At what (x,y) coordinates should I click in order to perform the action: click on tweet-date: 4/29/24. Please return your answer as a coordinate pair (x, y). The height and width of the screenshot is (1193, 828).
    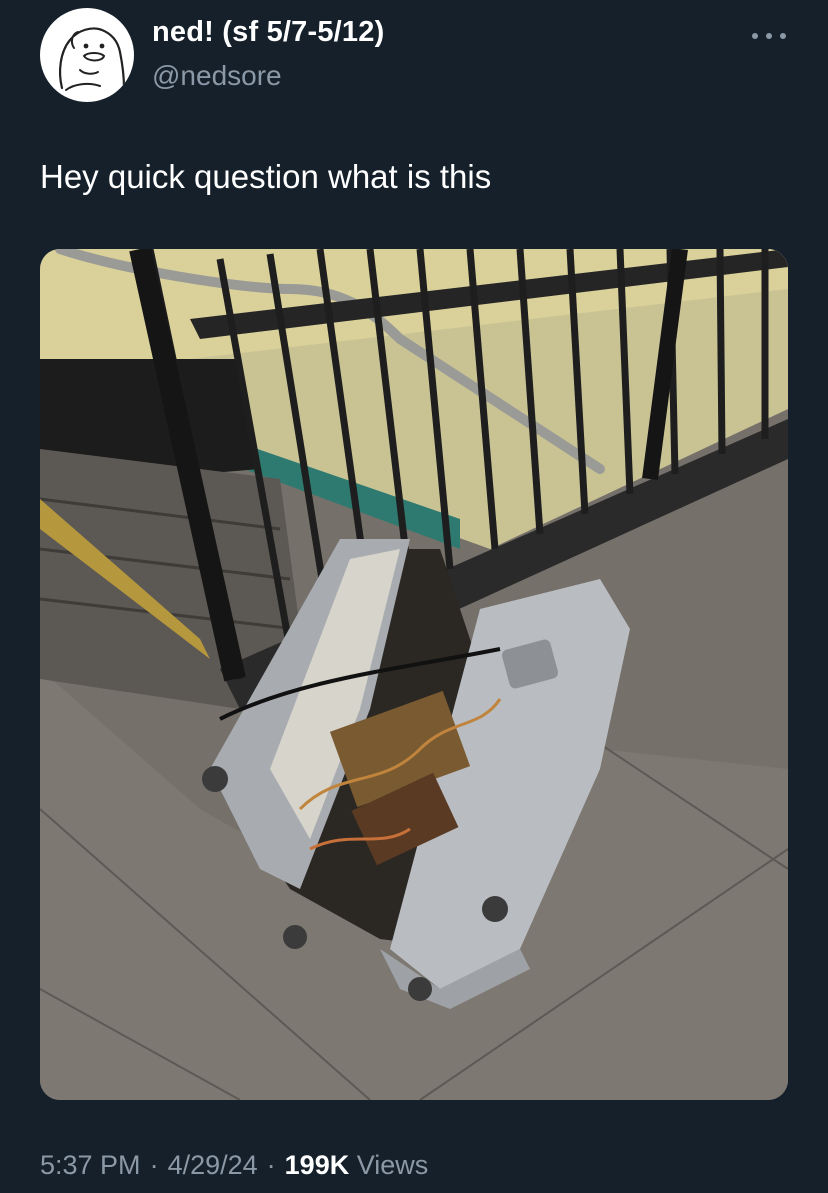
    Looking at the image, I should click on (213, 1165).